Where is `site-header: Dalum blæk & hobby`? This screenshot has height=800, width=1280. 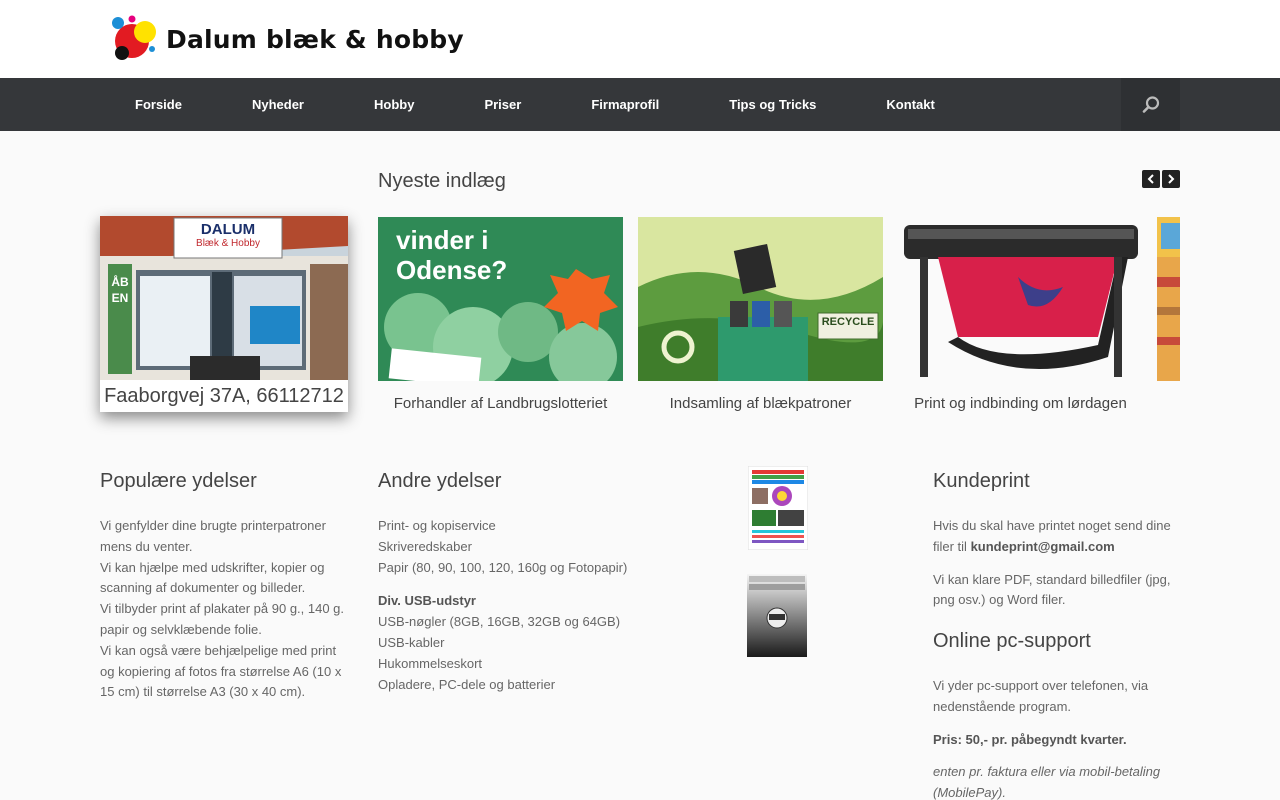 site-header: Dalum blæk & hobby is located at coordinates (640, 39).